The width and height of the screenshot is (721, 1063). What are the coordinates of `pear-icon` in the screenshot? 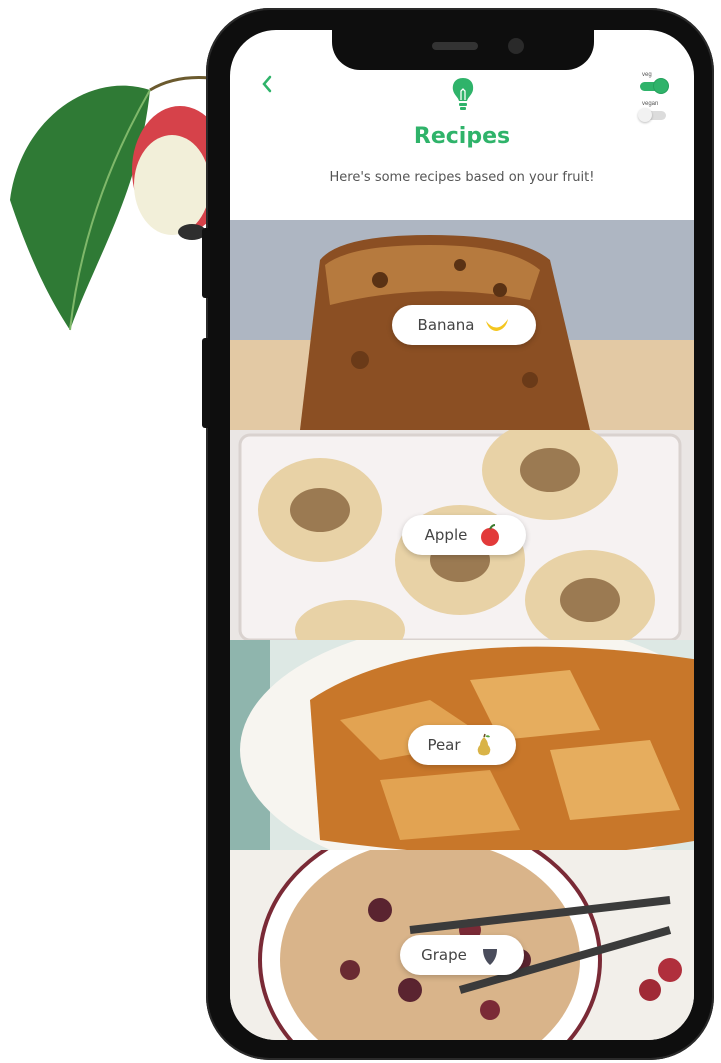 It's located at (483, 744).